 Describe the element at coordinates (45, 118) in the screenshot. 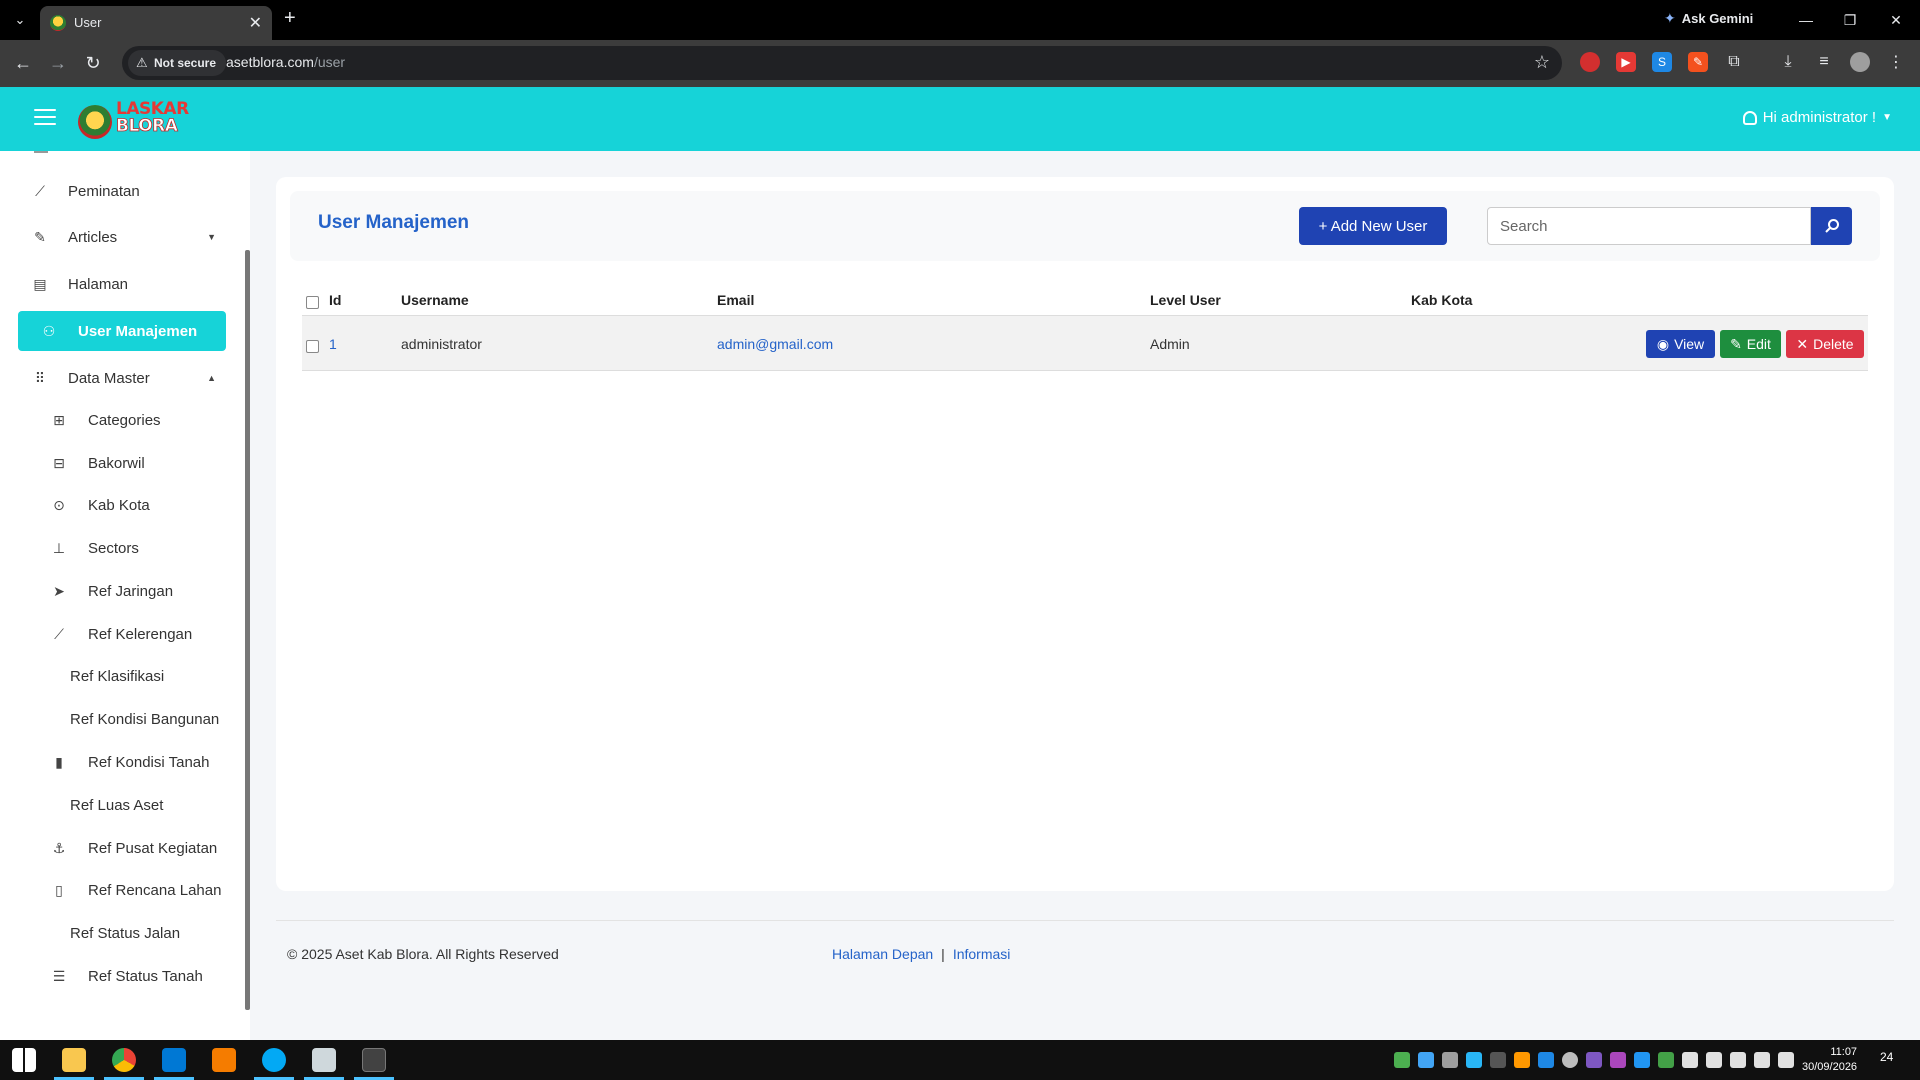

I see `hamburger-menu-icon` at that location.